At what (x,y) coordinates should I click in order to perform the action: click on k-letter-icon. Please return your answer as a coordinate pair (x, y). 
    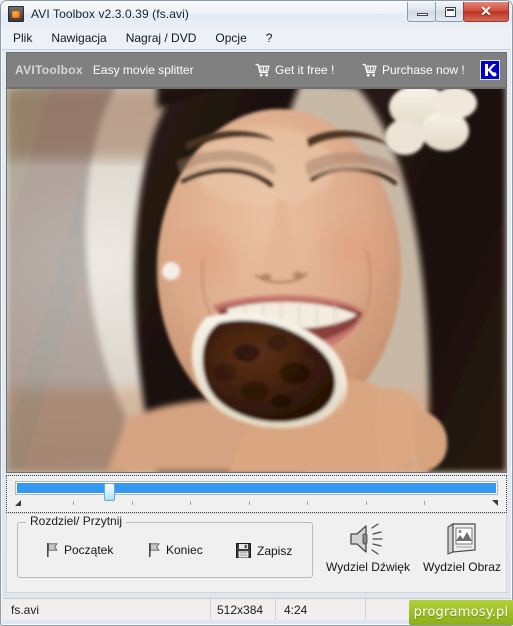
    Looking at the image, I should click on (490, 70).